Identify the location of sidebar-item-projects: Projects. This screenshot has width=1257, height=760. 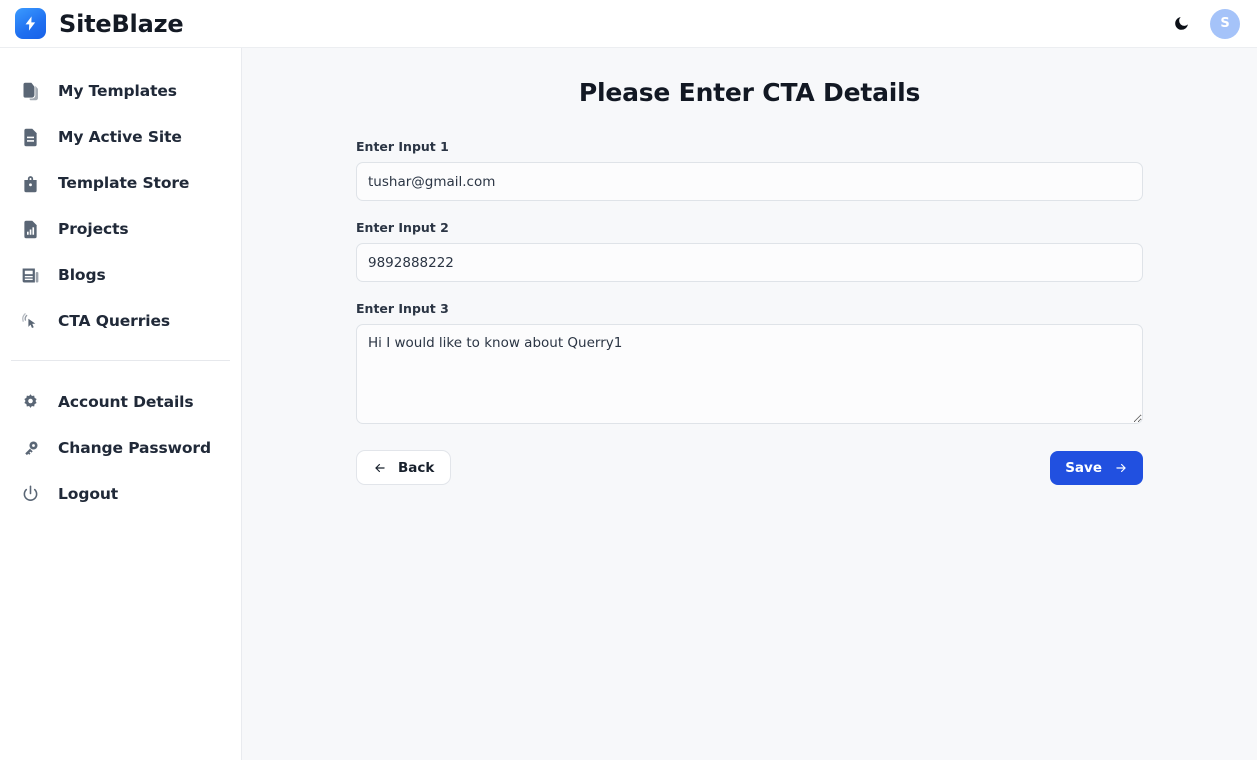
(120, 229).